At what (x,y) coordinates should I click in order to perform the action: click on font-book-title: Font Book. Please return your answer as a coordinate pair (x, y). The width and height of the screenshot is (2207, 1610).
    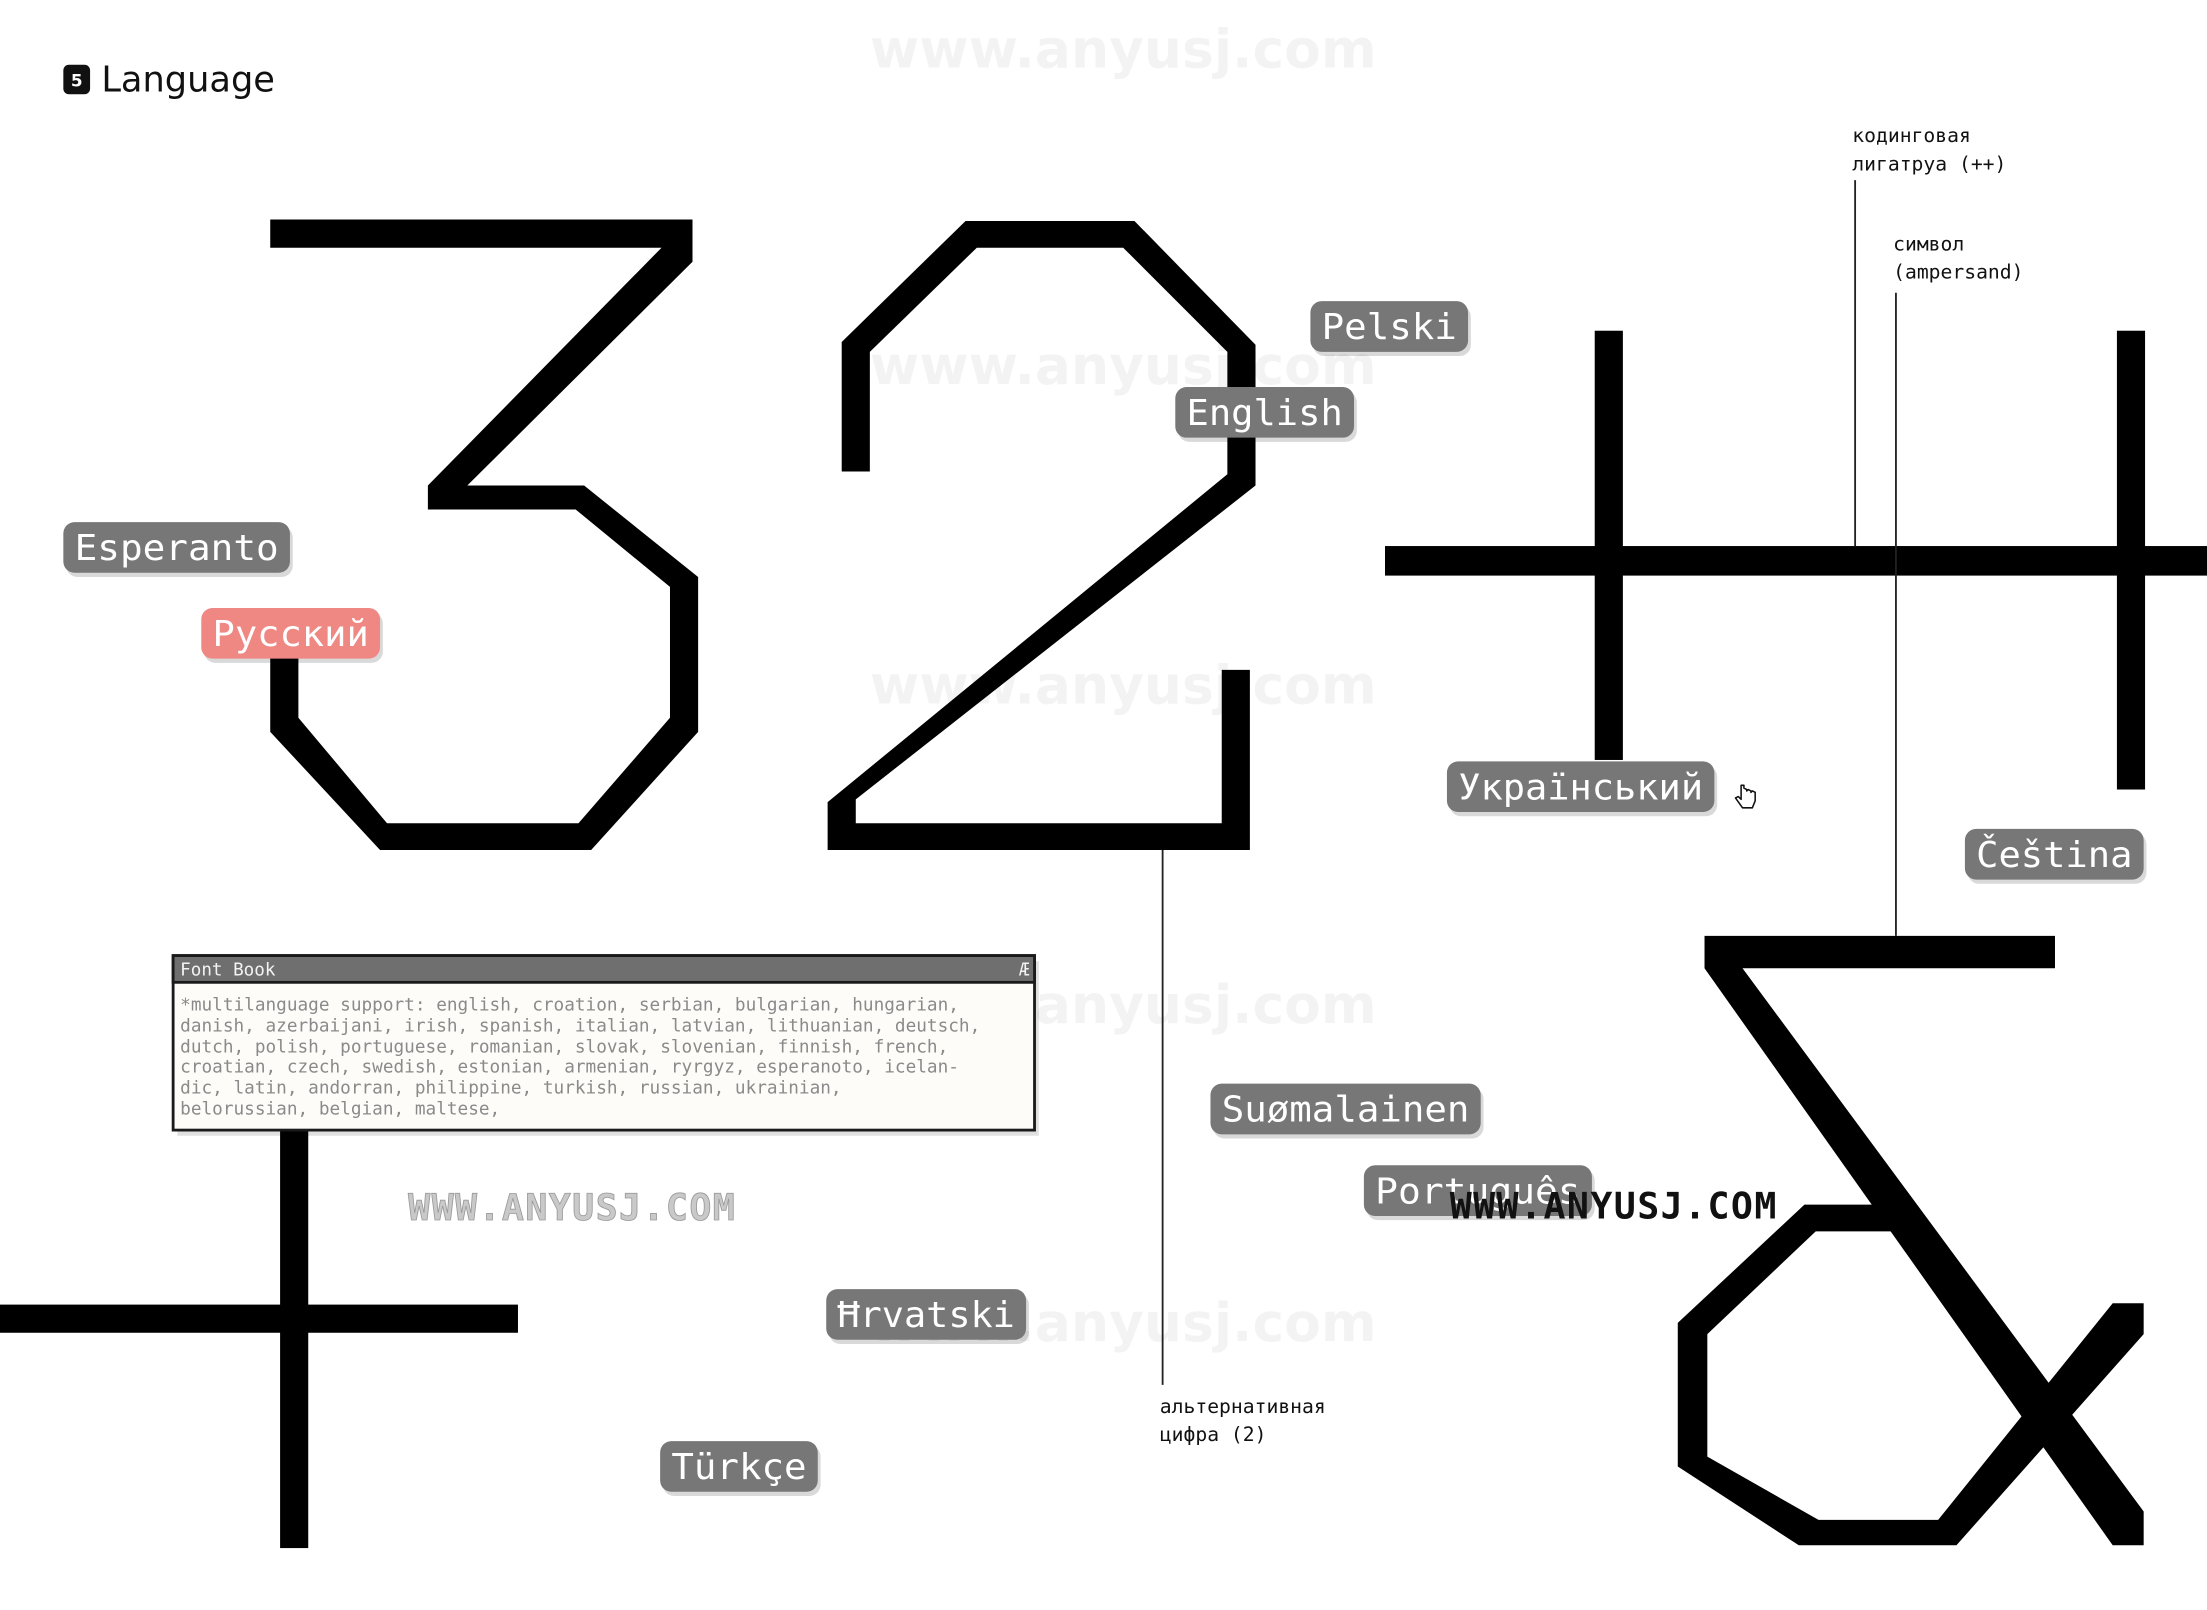
    Looking at the image, I should click on (228, 970).